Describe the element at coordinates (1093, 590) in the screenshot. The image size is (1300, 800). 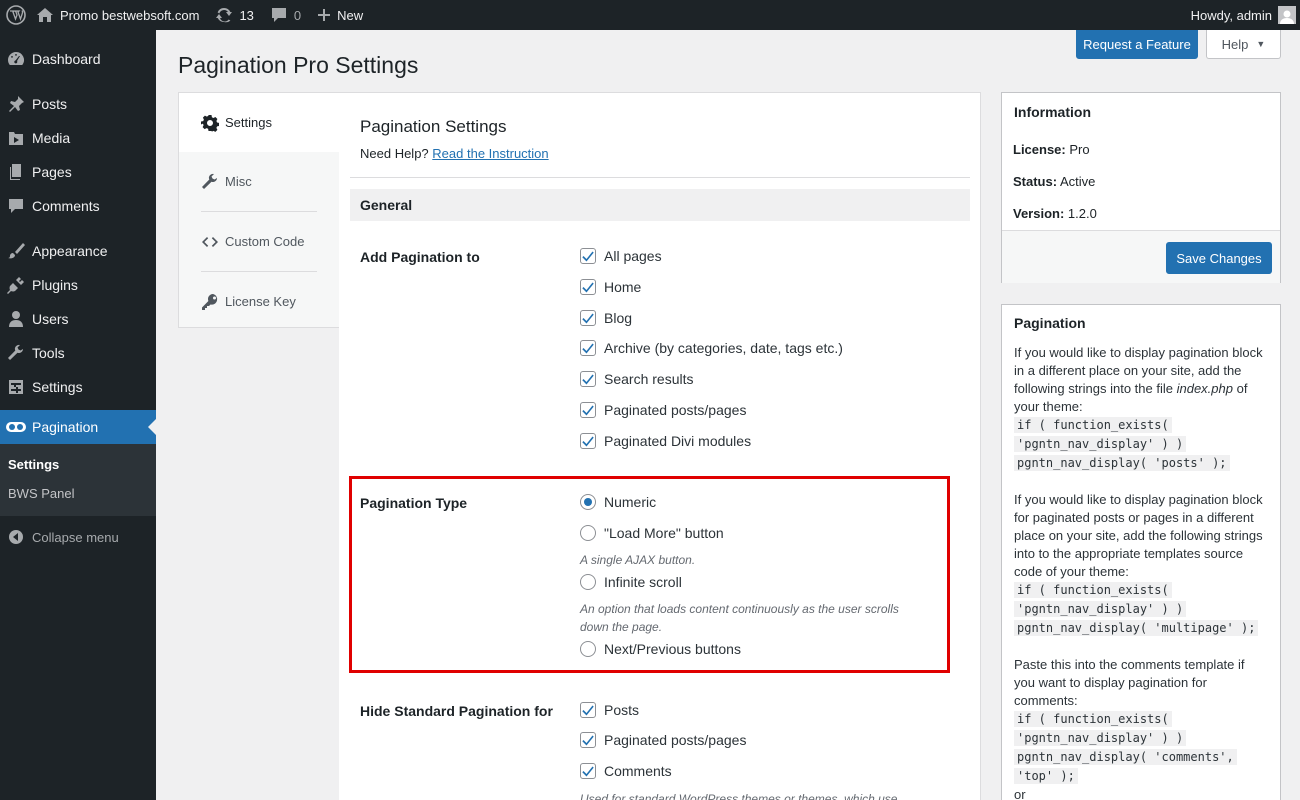
I see `code-line: if ( function_exists(` at that location.